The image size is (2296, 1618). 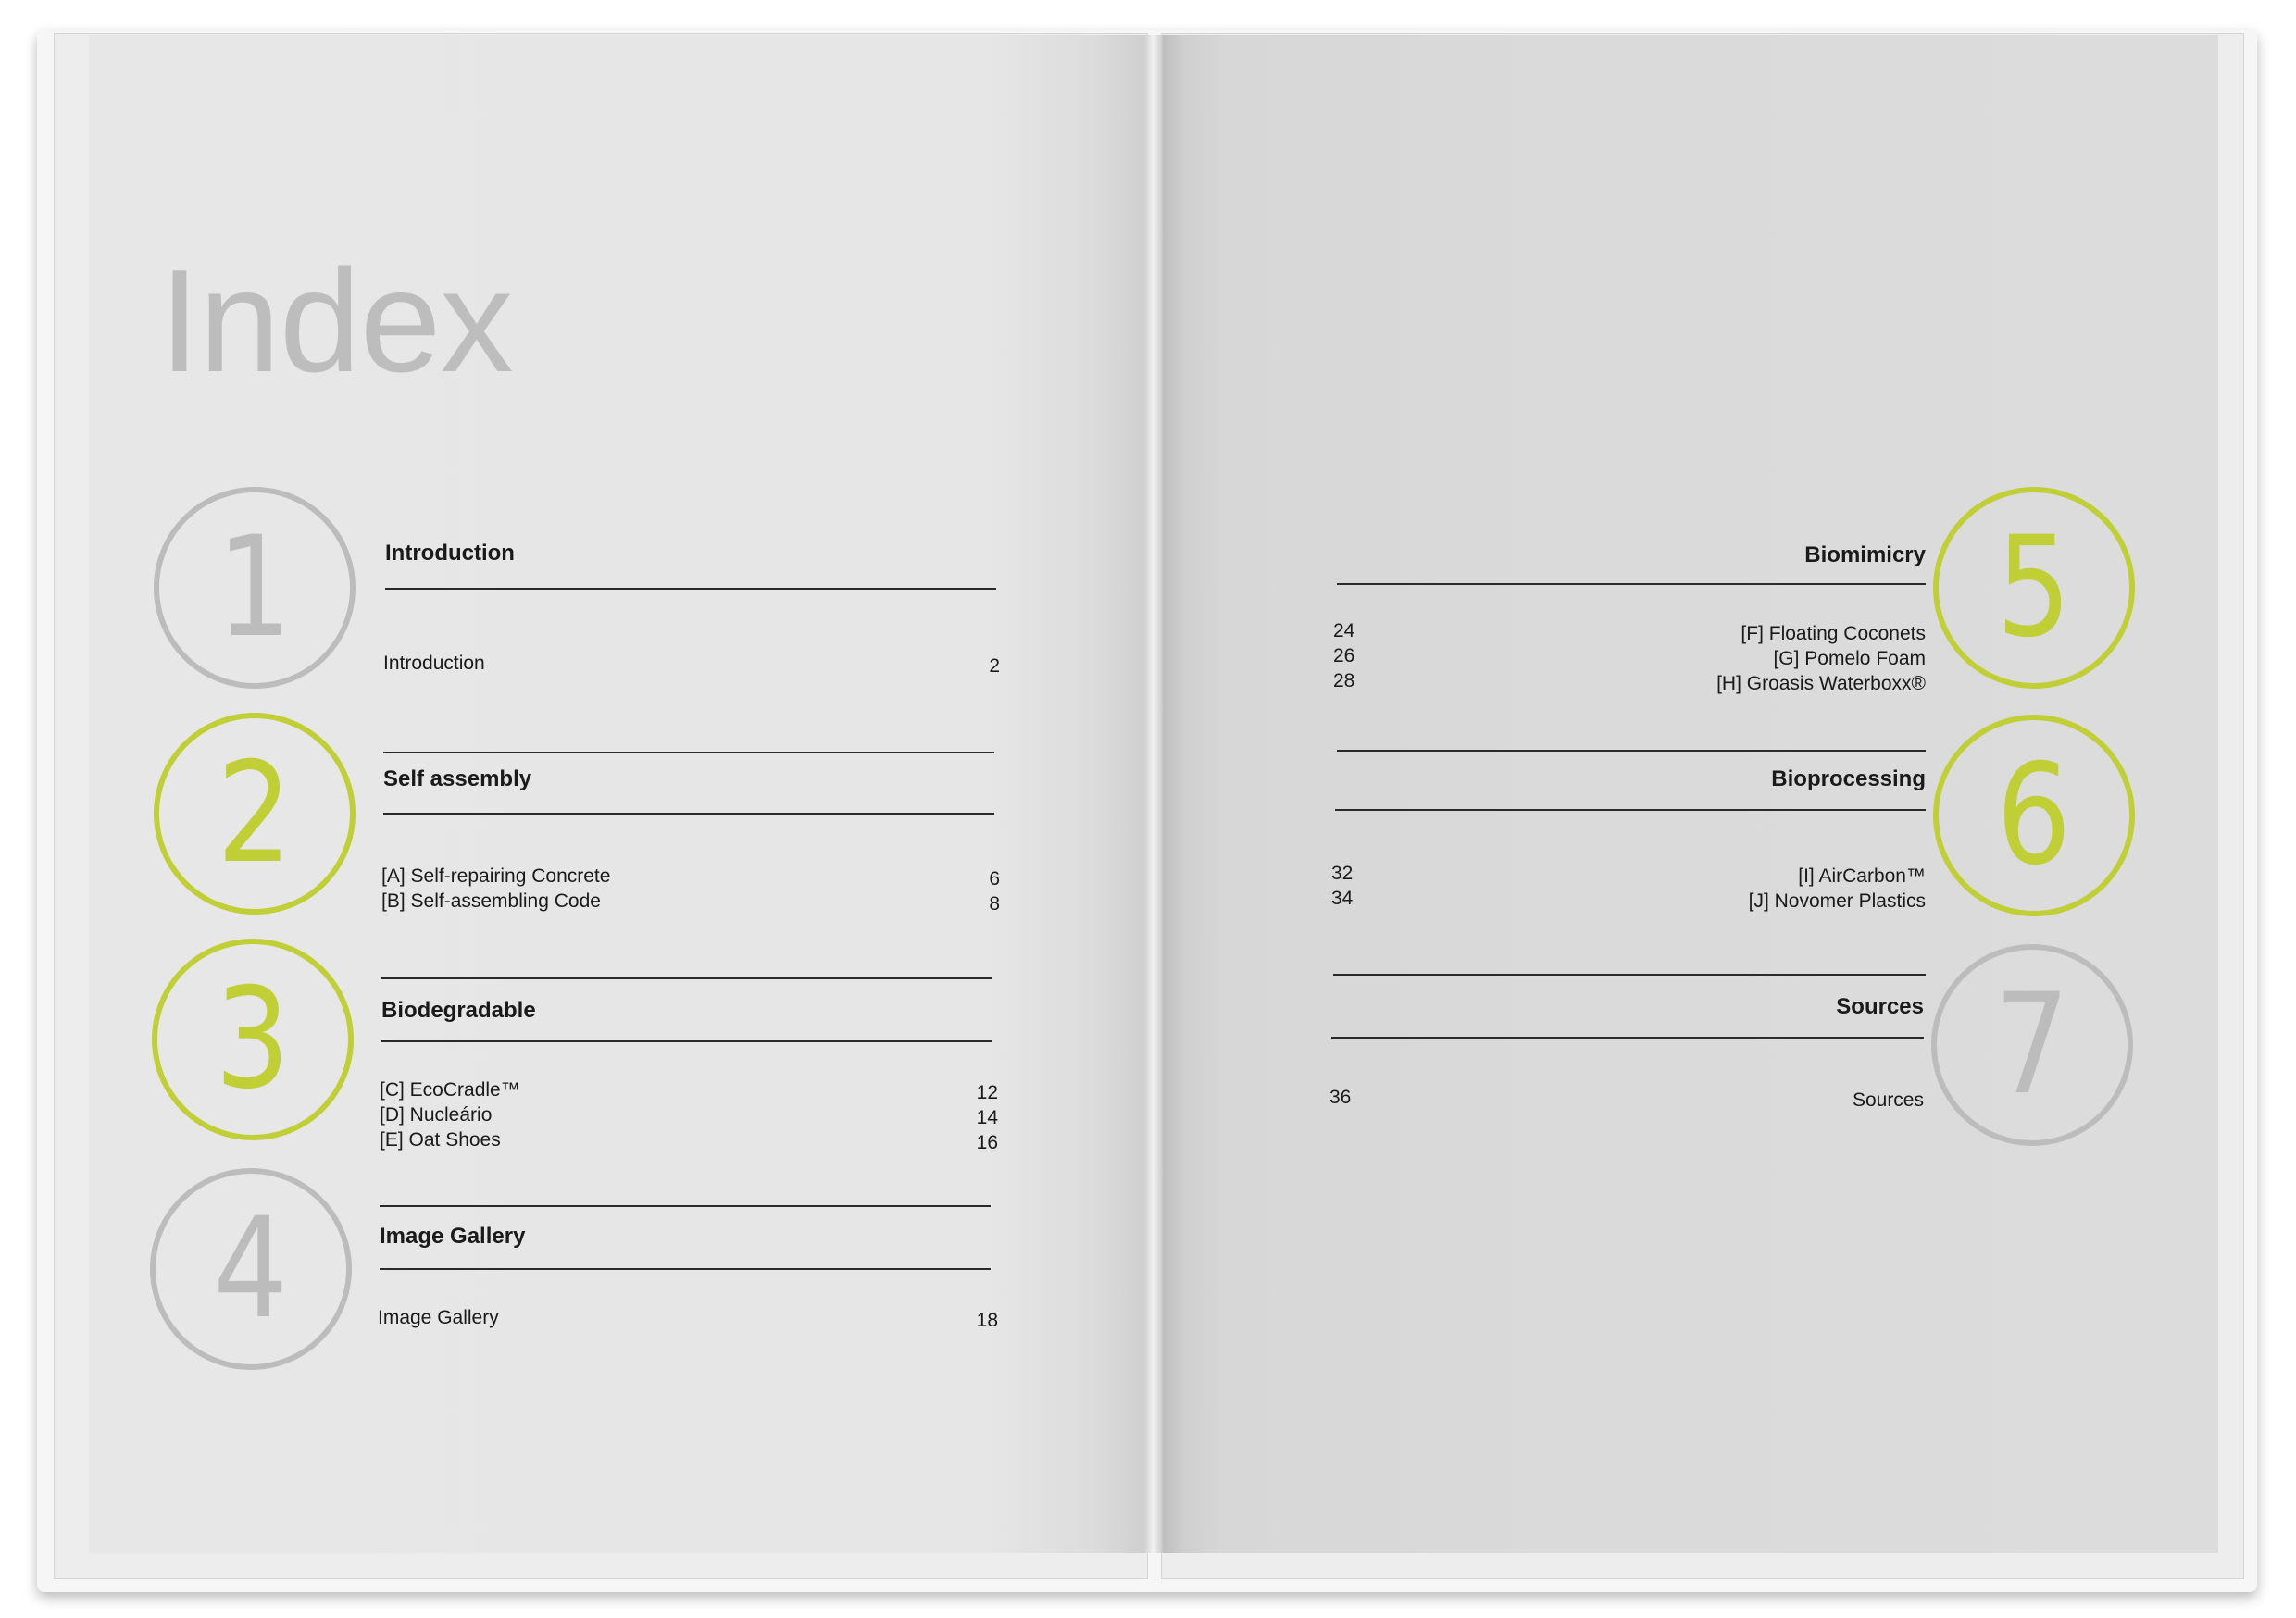 I want to click on section-number-circle: 1, so click(x=255, y=588).